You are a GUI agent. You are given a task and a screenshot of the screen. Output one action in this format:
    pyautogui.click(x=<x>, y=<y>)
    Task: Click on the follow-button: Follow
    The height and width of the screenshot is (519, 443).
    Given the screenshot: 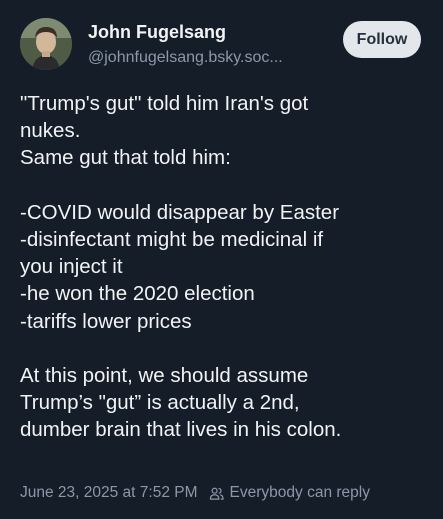 What is the action you would take?
    pyautogui.click(x=382, y=39)
    